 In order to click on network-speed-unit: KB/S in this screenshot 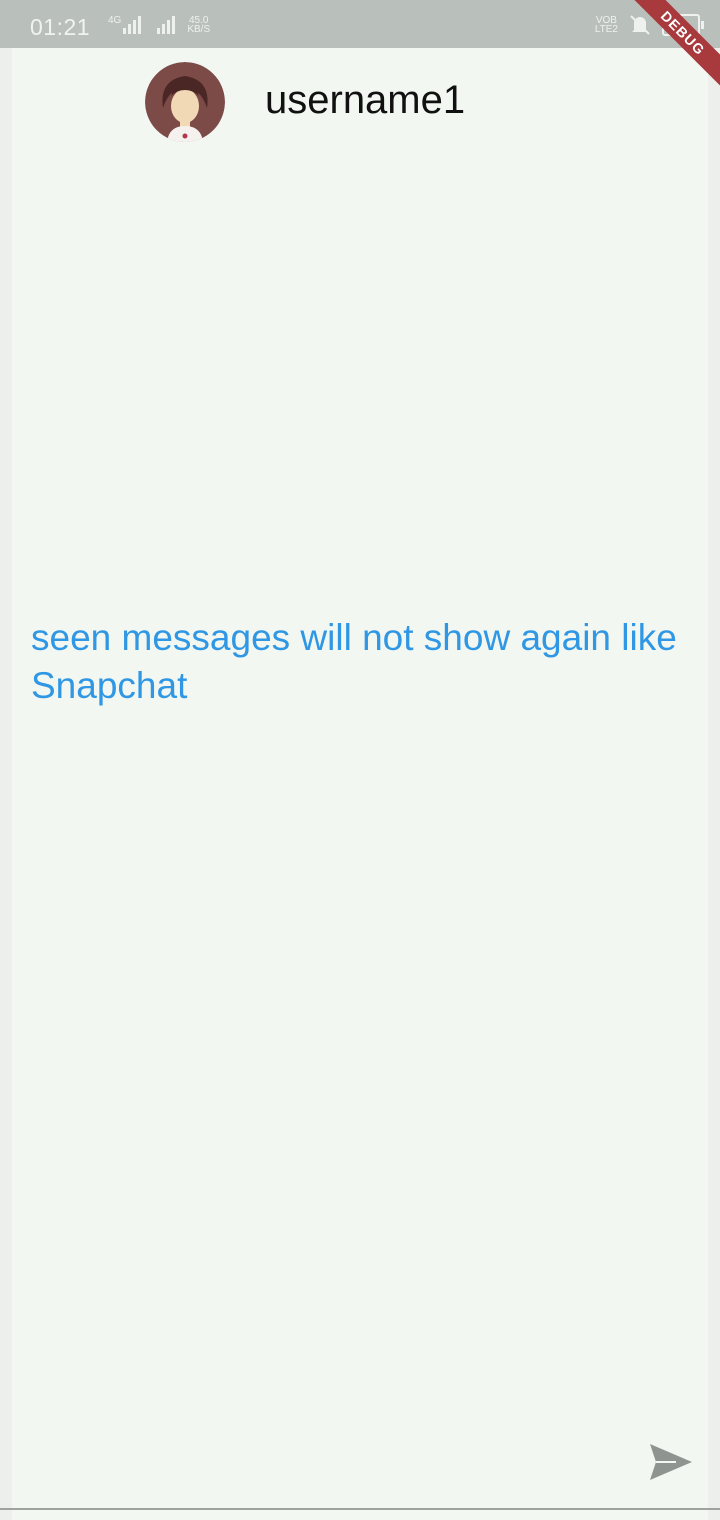, I will do `click(199, 29)`.